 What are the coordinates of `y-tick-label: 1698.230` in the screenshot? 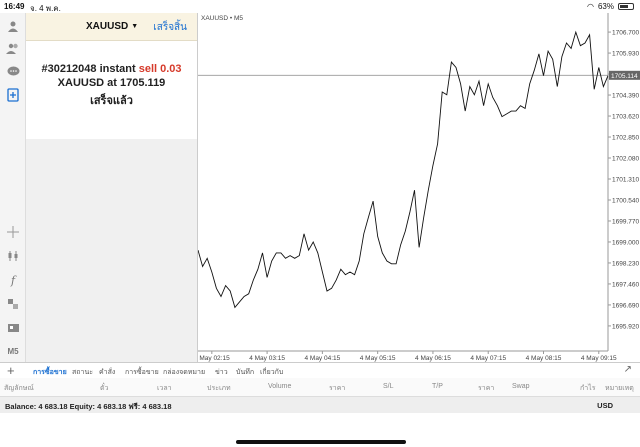 It's located at (625, 263).